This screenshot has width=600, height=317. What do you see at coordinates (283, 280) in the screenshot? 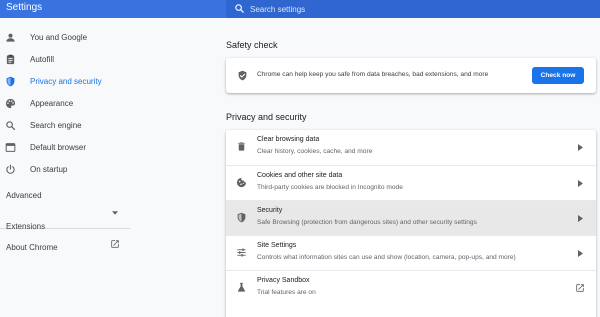
I see `row-title: Privacy Sandbox` at bounding box center [283, 280].